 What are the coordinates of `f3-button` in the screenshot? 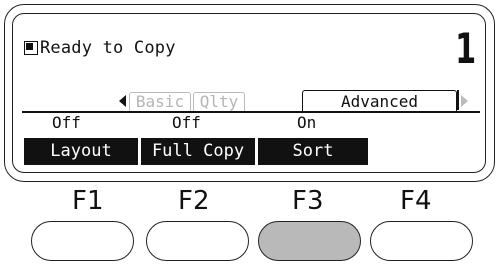 It's located at (309, 241).